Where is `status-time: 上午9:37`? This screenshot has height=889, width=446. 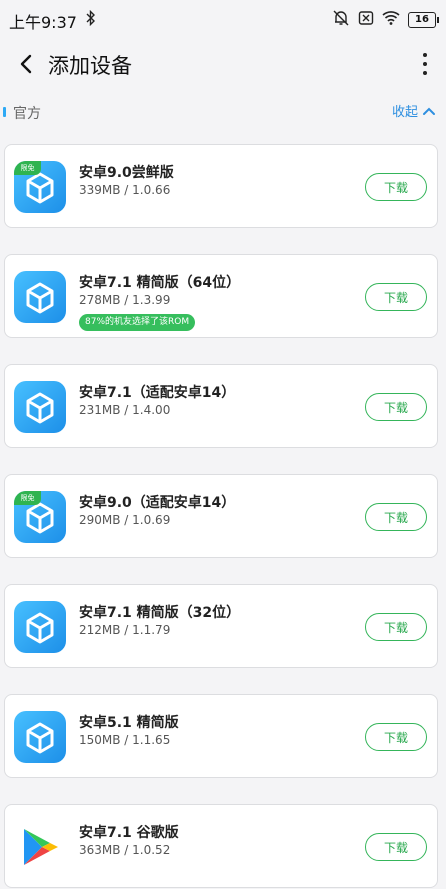 status-time: 上午9:37 is located at coordinates (43, 22).